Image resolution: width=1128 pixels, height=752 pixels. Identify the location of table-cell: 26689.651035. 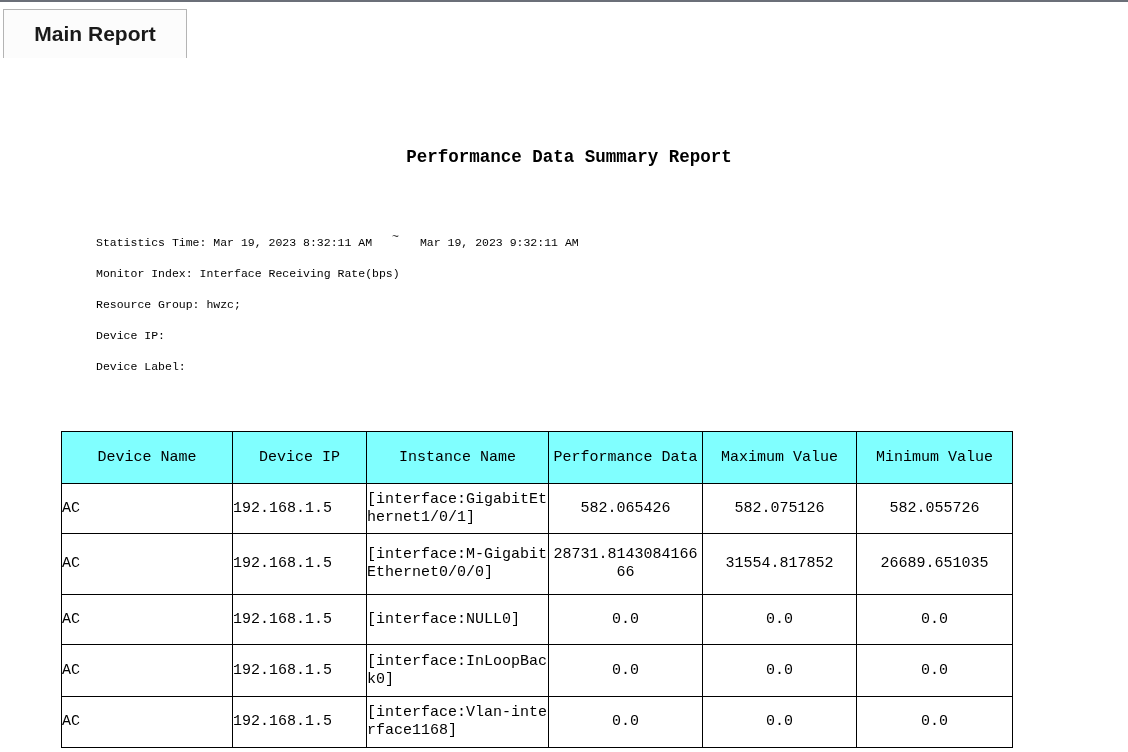
(934, 564).